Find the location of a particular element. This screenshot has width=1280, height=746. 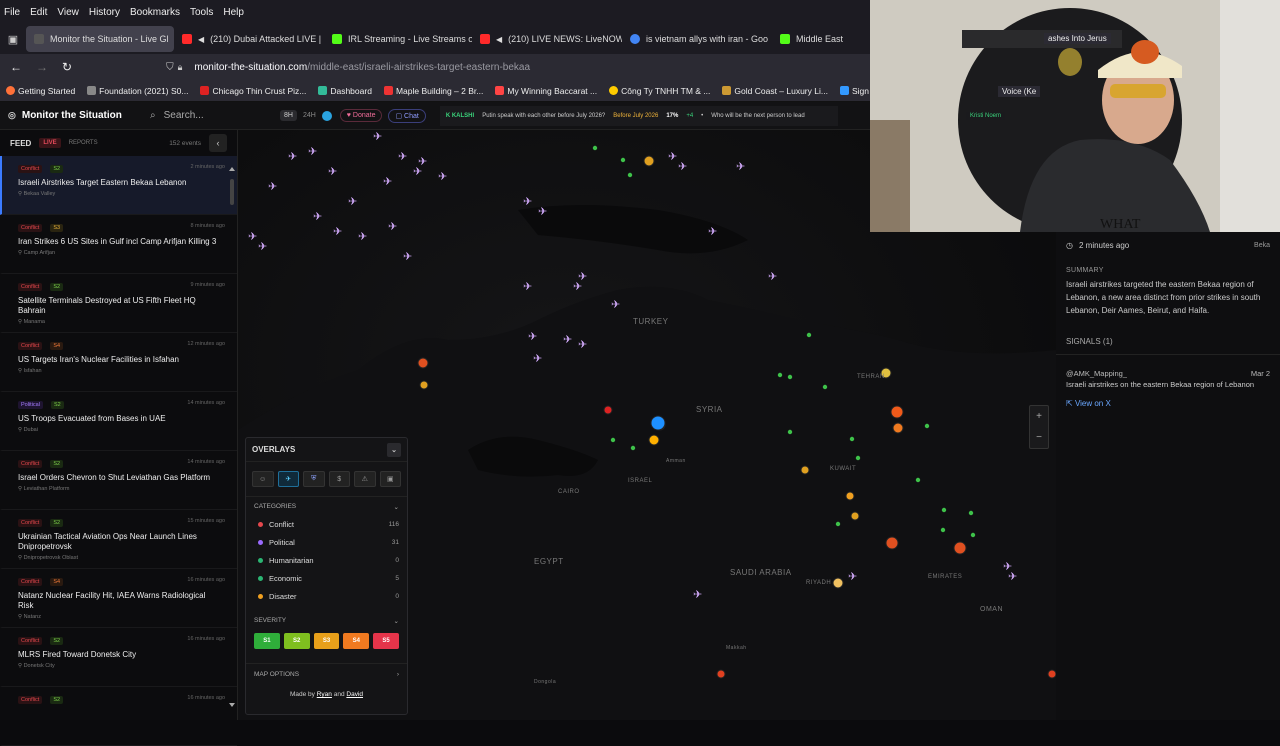

severity-s5-button: S5 is located at coordinates (386, 641).